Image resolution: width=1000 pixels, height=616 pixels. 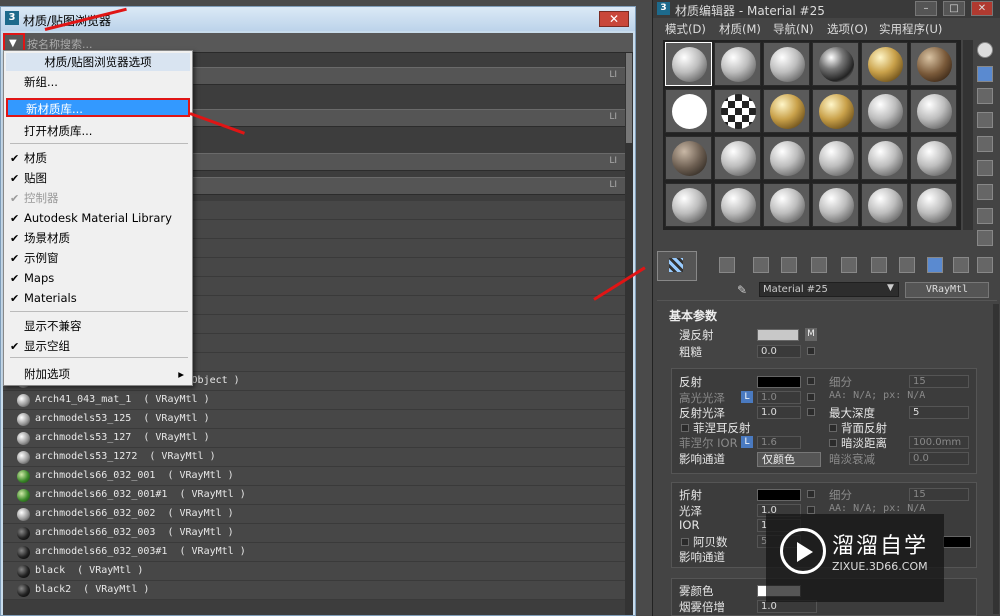 What do you see at coordinates (778, 335) in the screenshot?
I see `diffuse-color-swatch` at bounding box center [778, 335].